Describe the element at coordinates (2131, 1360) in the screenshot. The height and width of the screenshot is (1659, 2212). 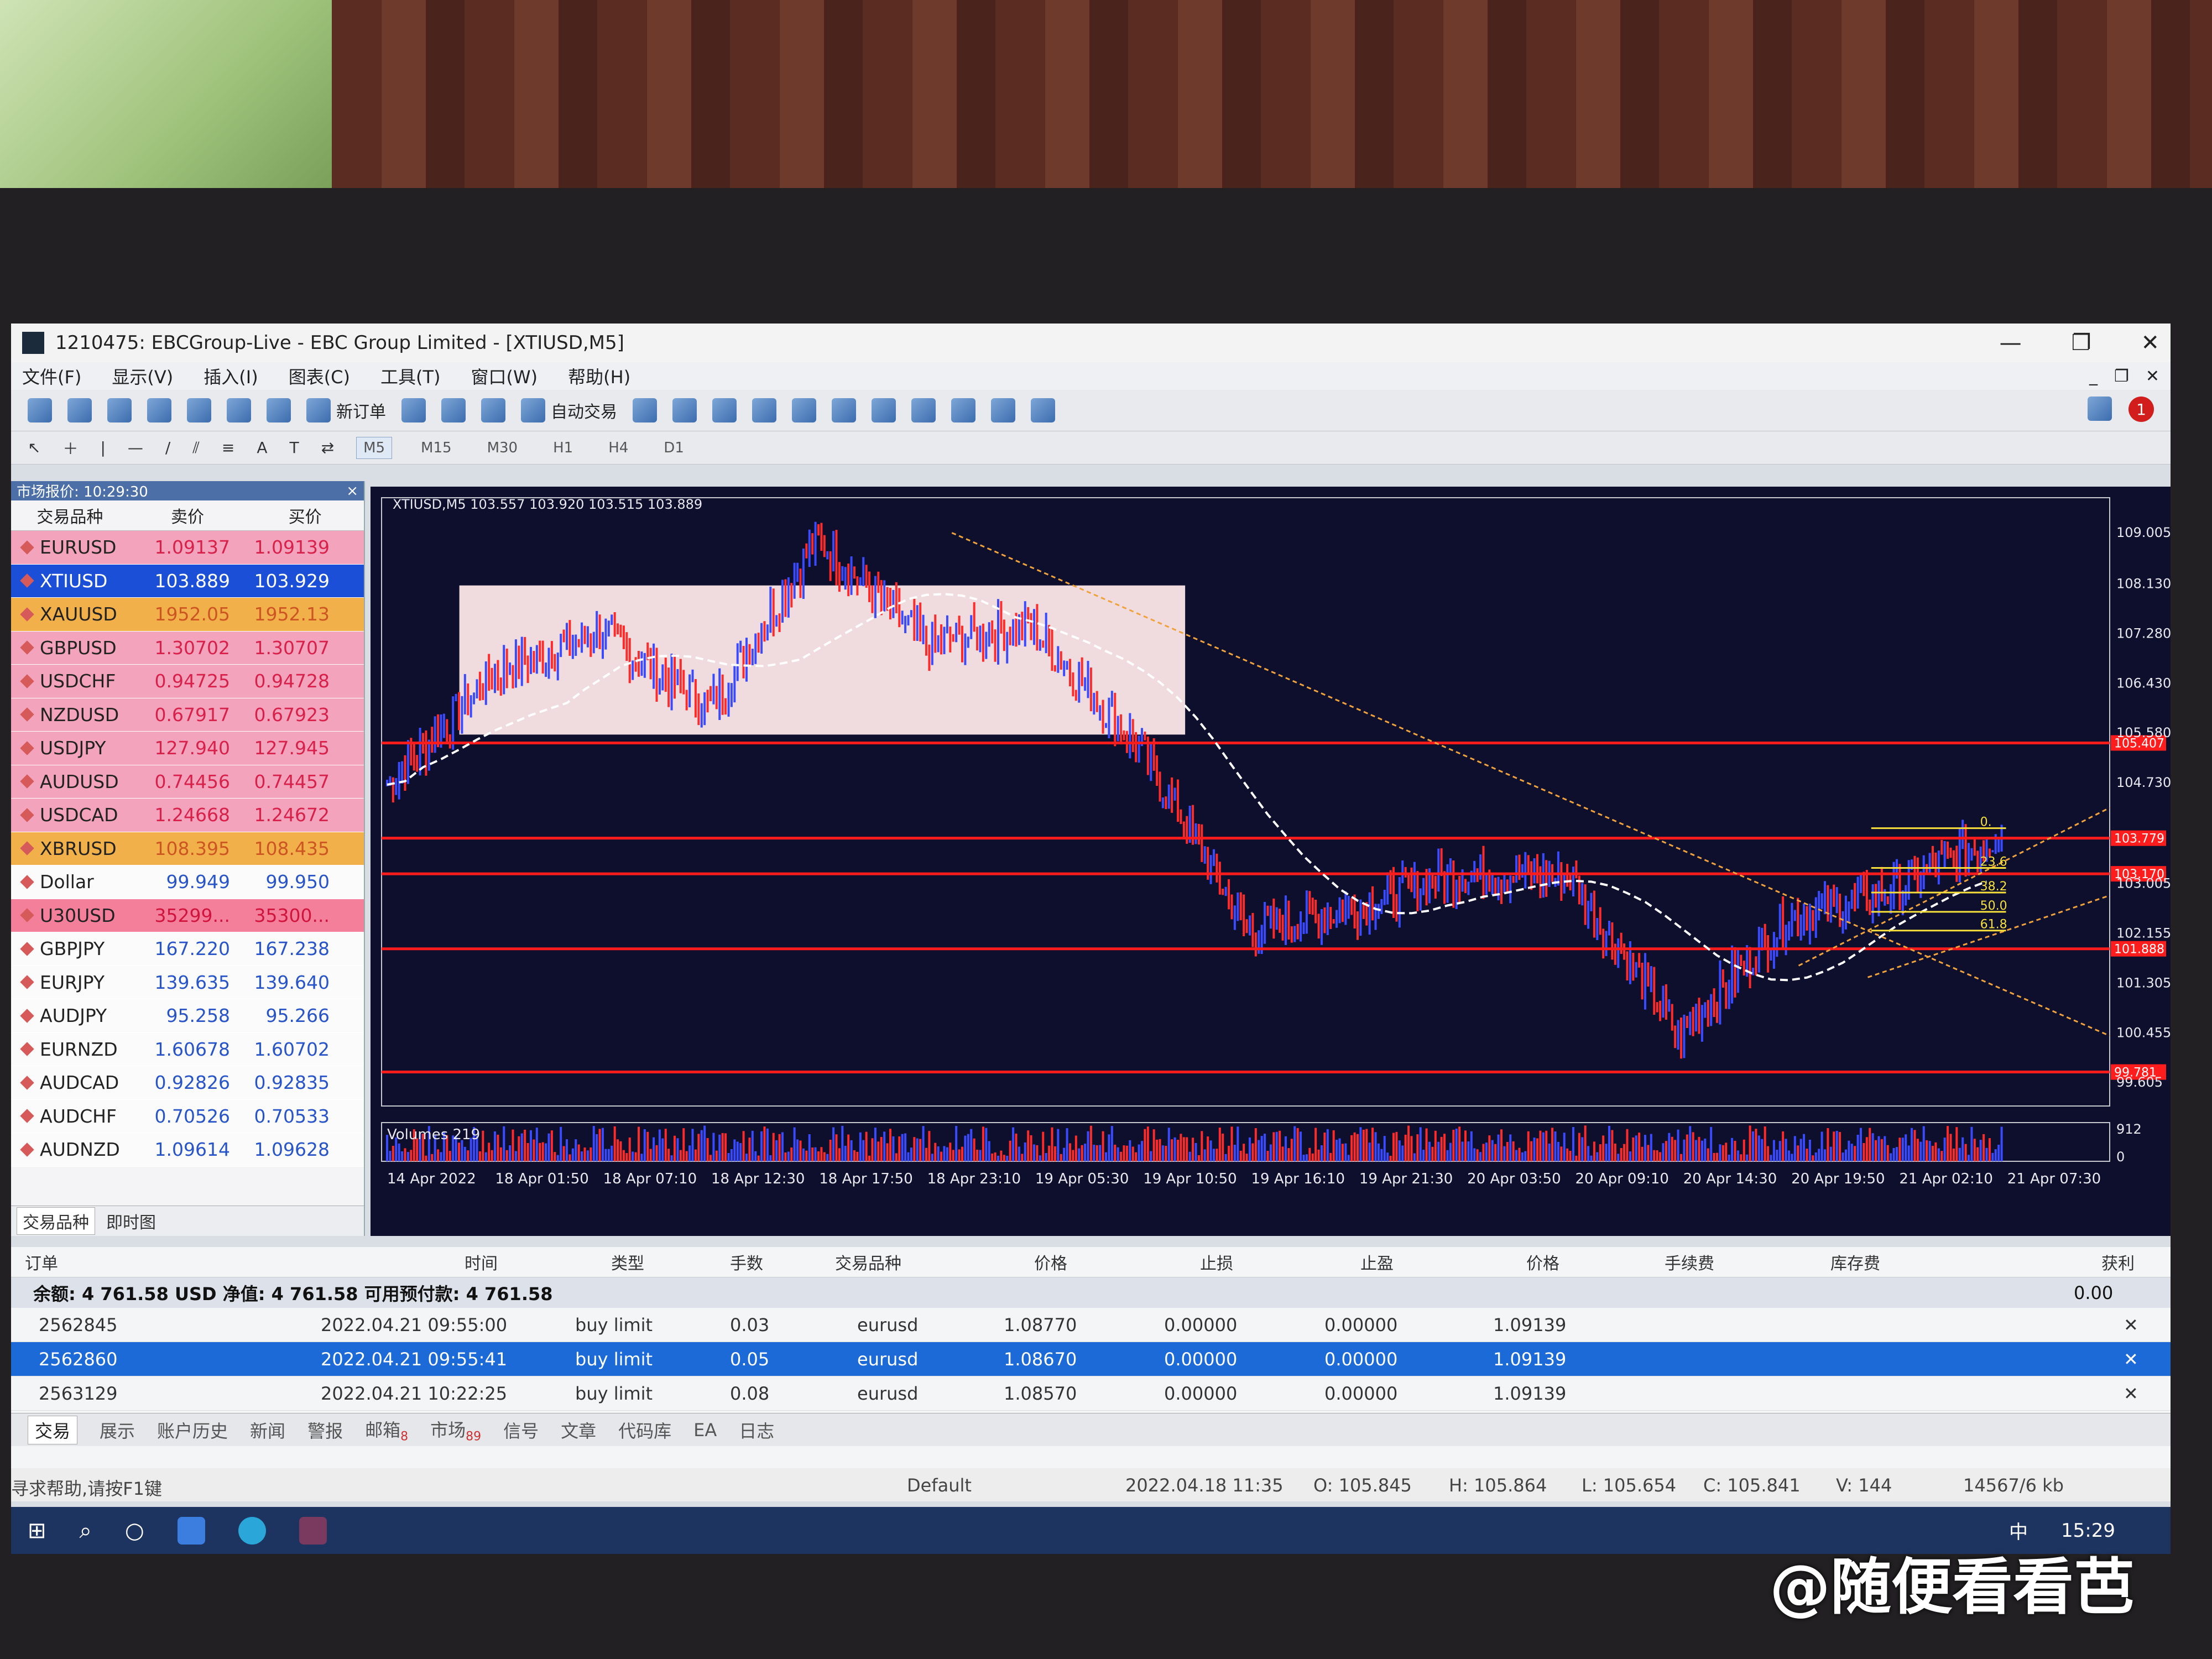
I see `close-order-icon: ✕` at that location.